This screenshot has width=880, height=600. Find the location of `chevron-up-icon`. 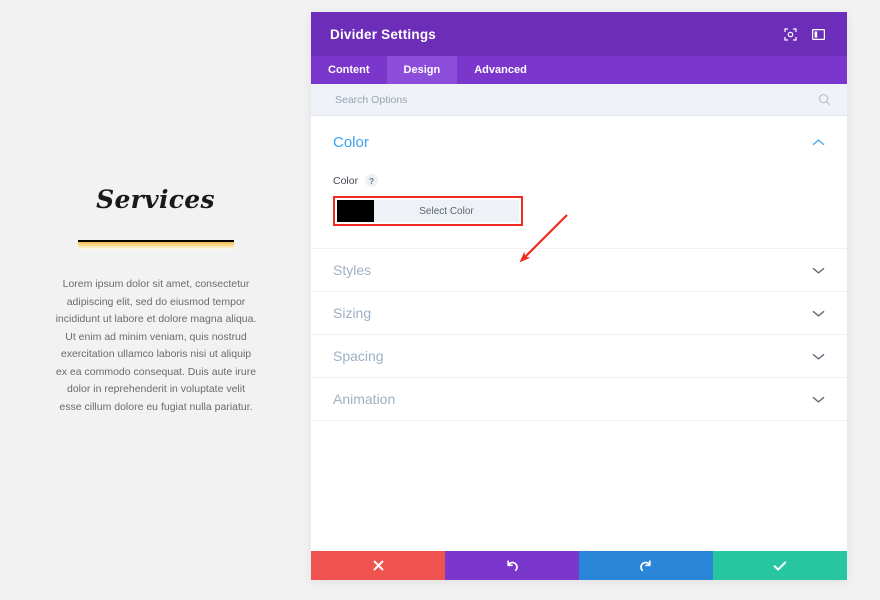

chevron-up-icon is located at coordinates (818, 142).